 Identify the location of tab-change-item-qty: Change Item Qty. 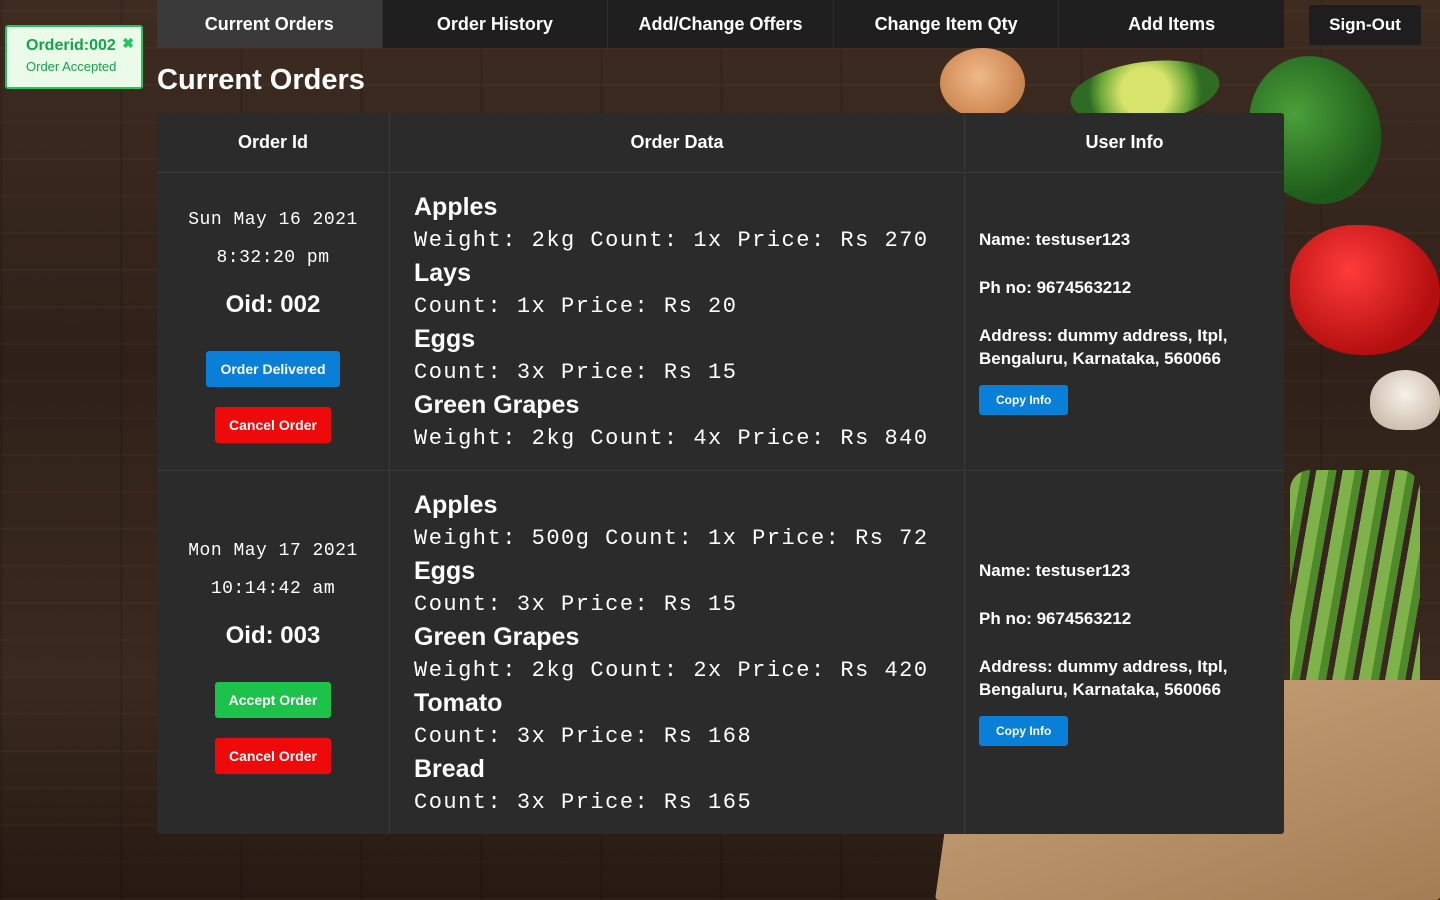
(947, 24).